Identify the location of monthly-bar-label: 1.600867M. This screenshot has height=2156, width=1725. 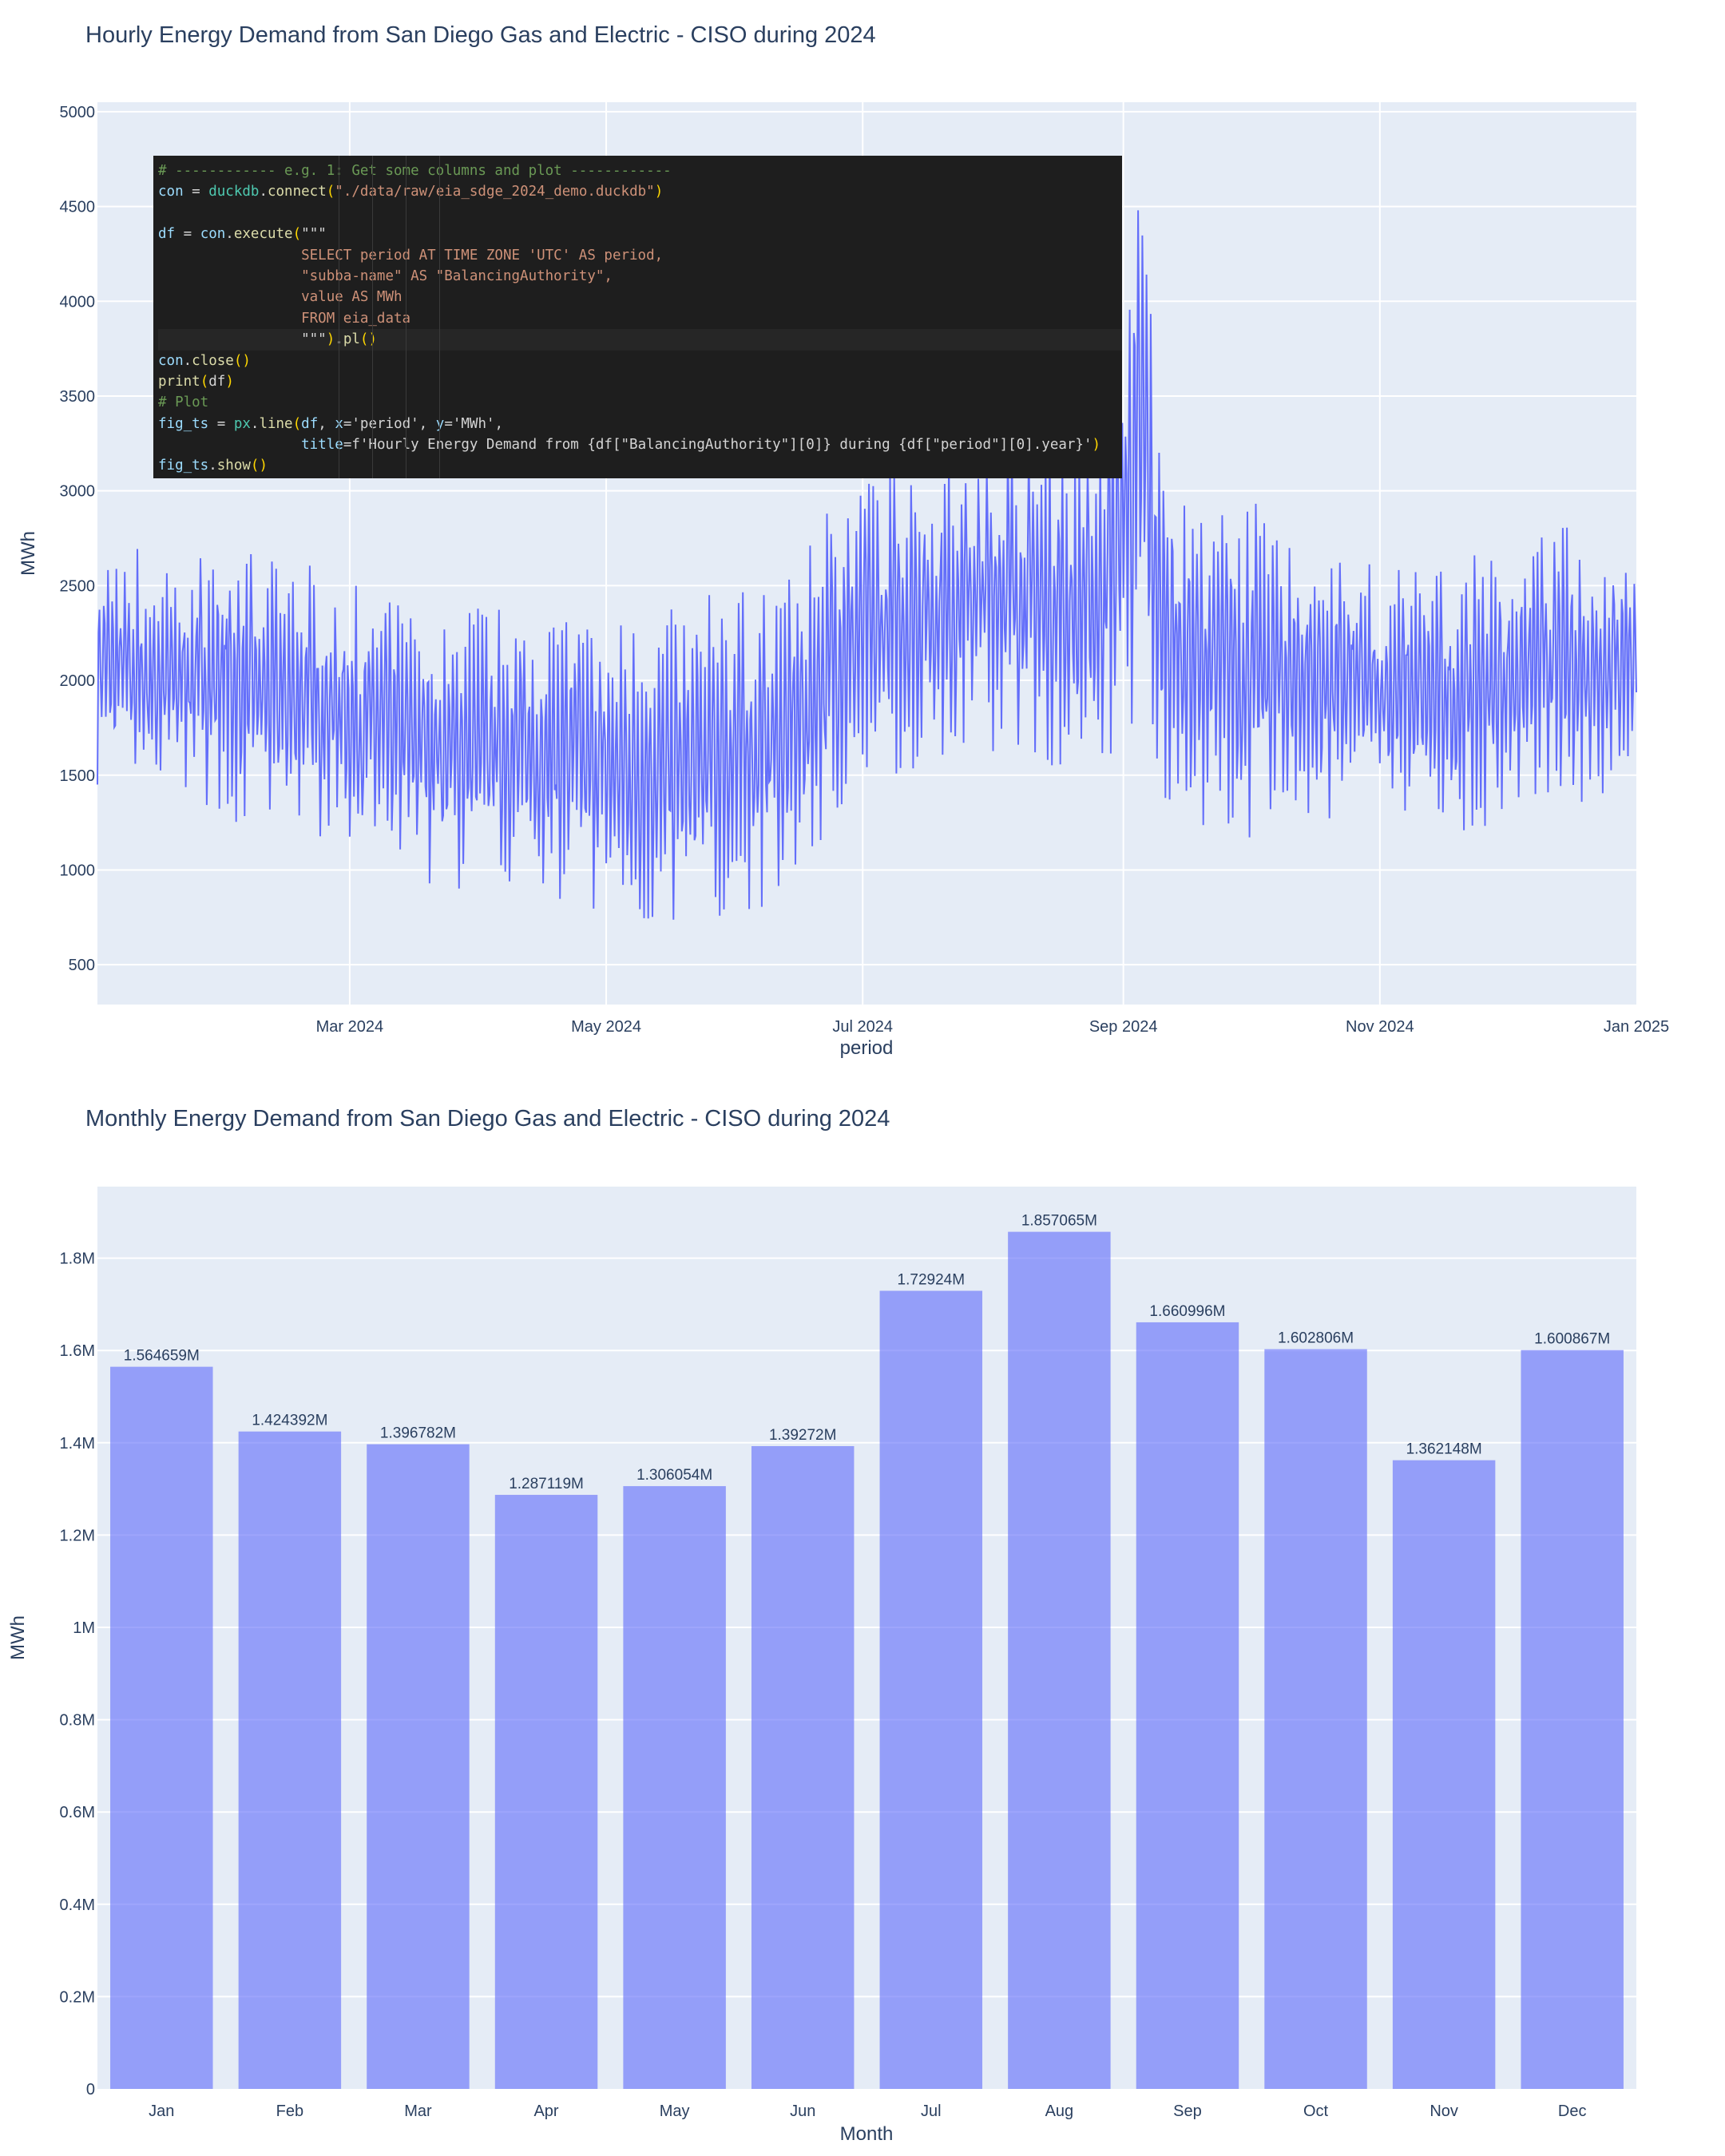
(1572, 1339).